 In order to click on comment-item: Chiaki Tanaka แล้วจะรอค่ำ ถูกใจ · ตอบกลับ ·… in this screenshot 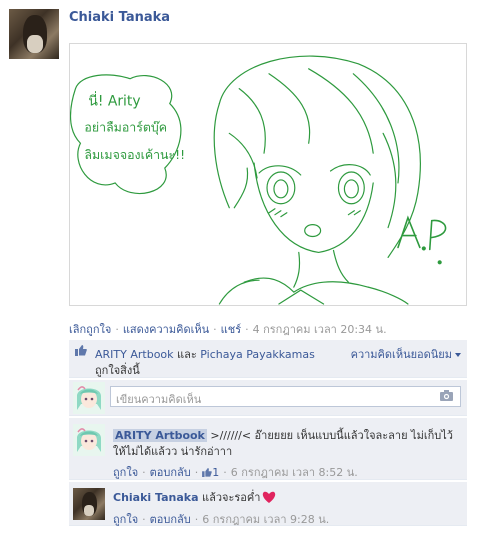, I will do `click(268, 504)`.